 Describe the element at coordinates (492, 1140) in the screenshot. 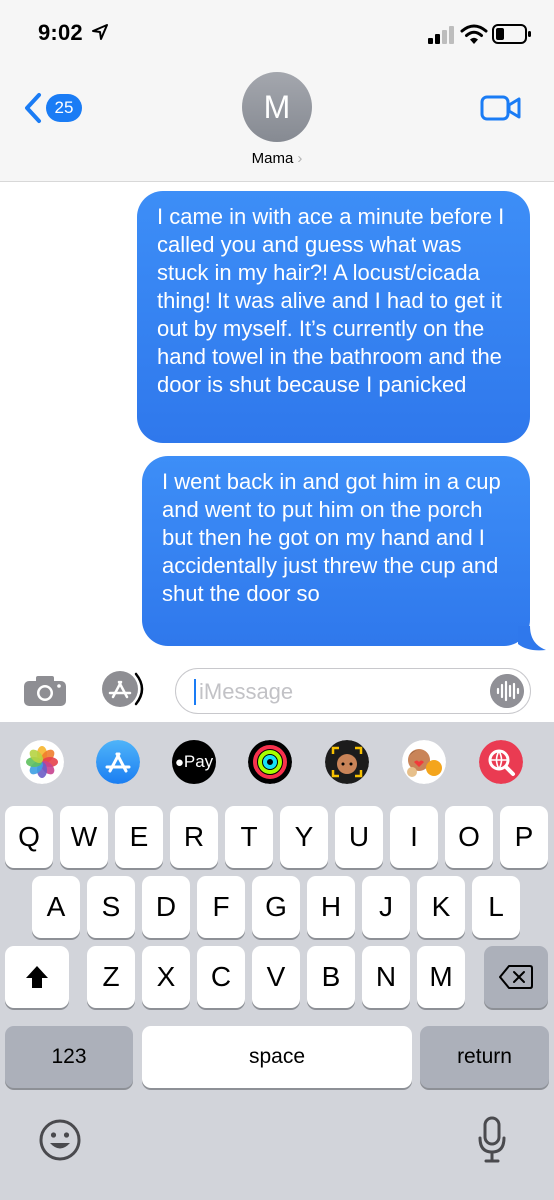

I see `microphone-icon` at that location.